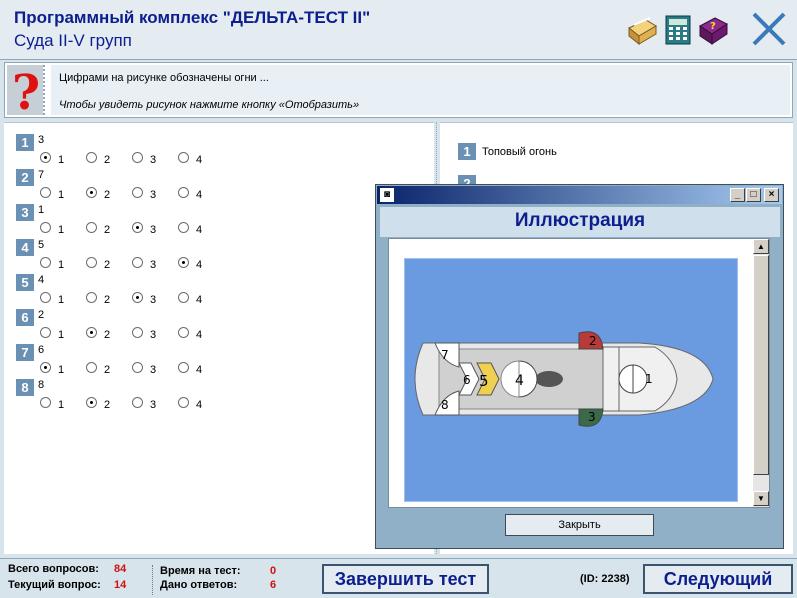 The width and height of the screenshot is (797, 598). Describe the element at coordinates (678, 30) in the screenshot. I see `calculator-icon` at that location.